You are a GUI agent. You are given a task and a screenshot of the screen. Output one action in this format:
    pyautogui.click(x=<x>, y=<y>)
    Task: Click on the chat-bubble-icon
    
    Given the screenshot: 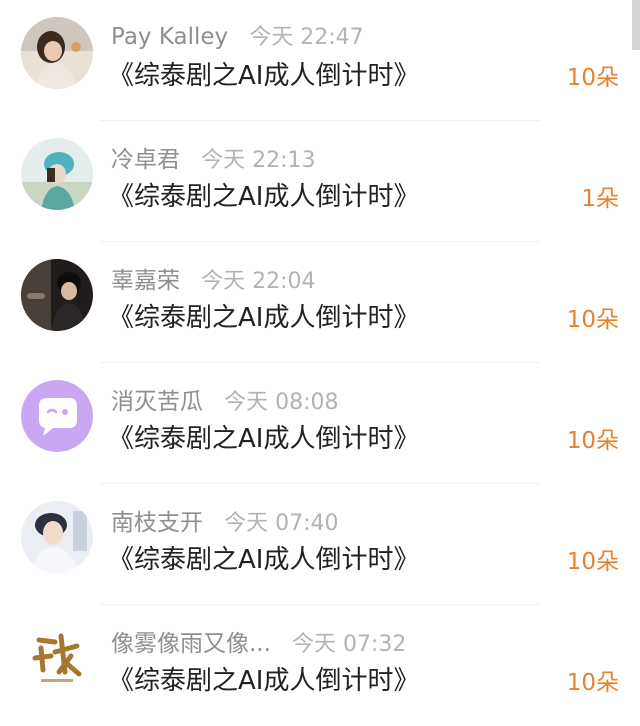 What is the action you would take?
    pyautogui.click(x=57, y=416)
    